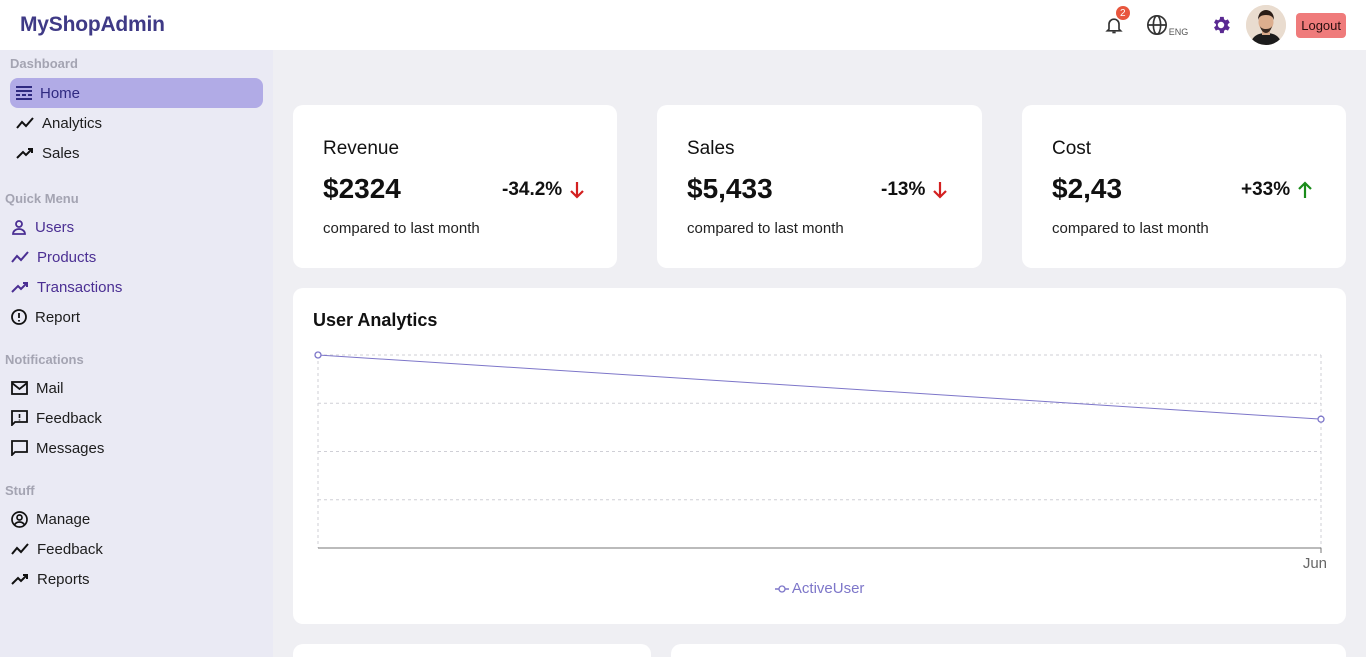 Image resolution: width=1366 pixels, height=657 pixels. Describe the element at coordinates (24, 93) in the screenshot. I see `home-icon` at that location.